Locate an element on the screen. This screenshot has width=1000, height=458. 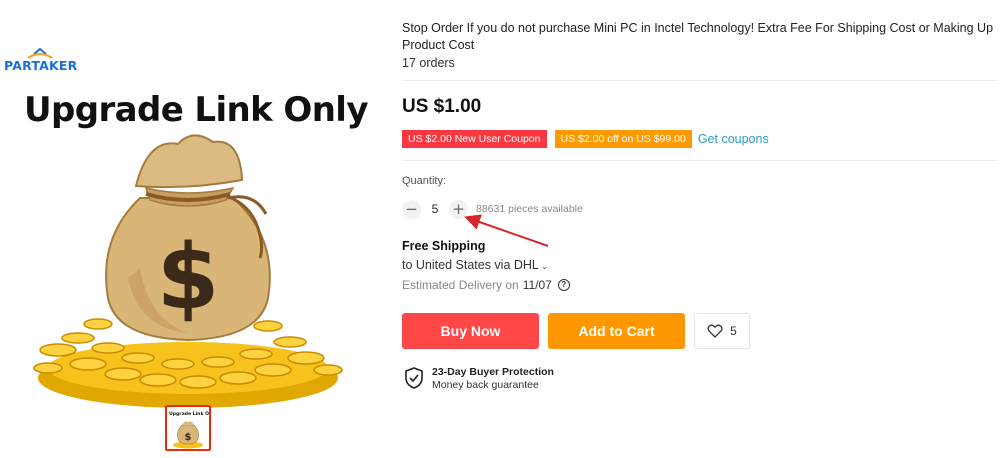
brand-name: PARTAKER is located at coordinates (41, 65).